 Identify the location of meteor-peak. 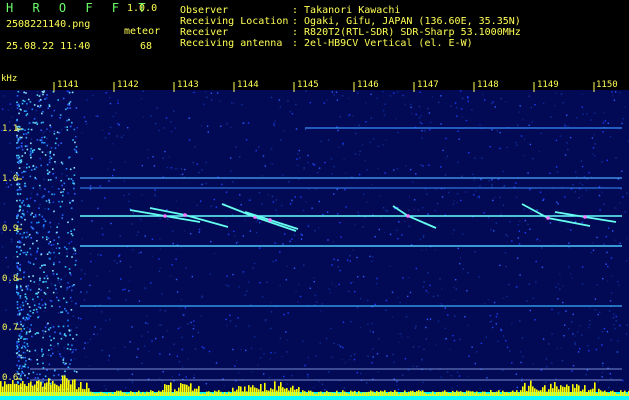
(270, 220).